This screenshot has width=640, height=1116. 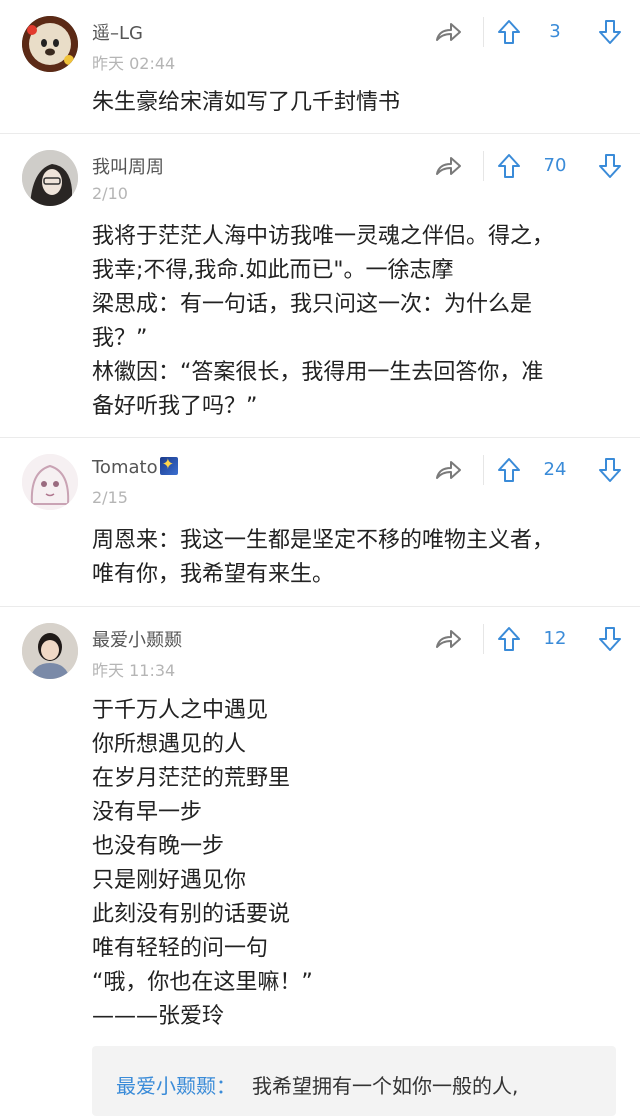 I want to click on comment-time: 昨天 11:34, so click(x=134, y=670).